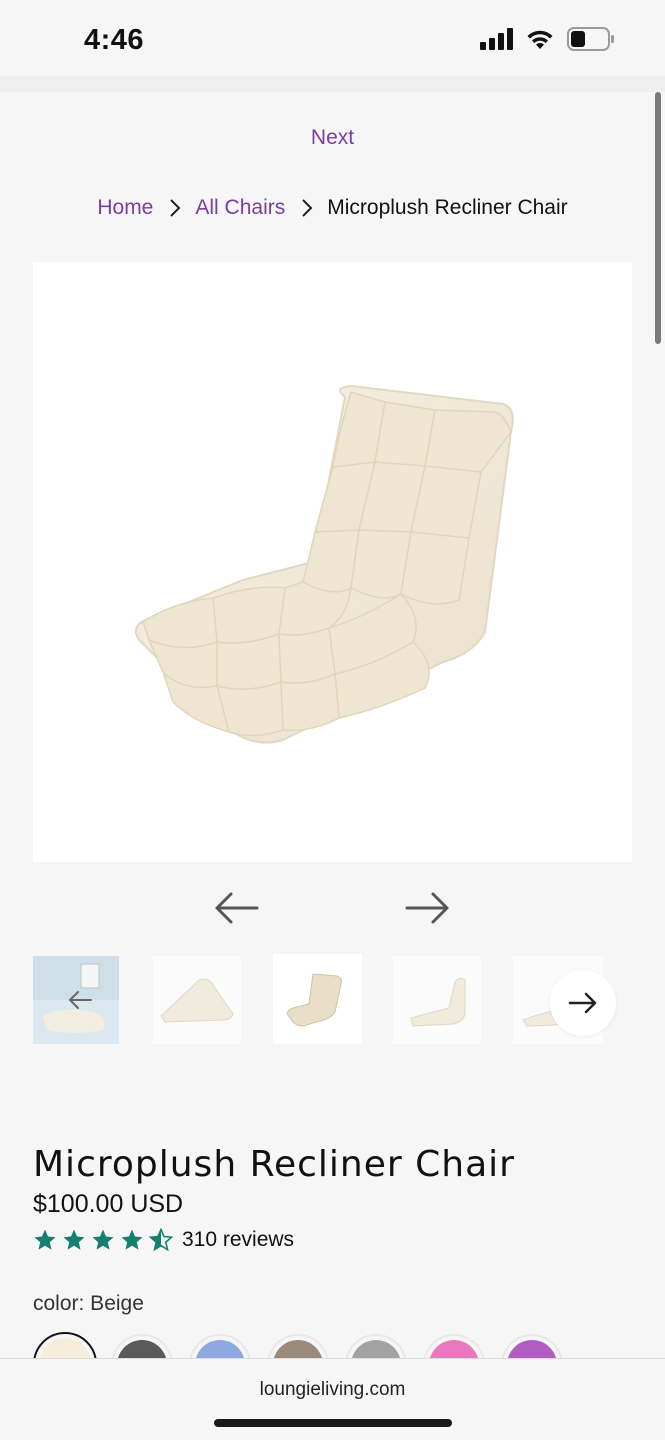 The height and width of the screenshot is (1440, 665). What do you see at coordinates (332, 138) in the screenshot?
I see `next-product-link: Next` at bounding box center [332, 138].